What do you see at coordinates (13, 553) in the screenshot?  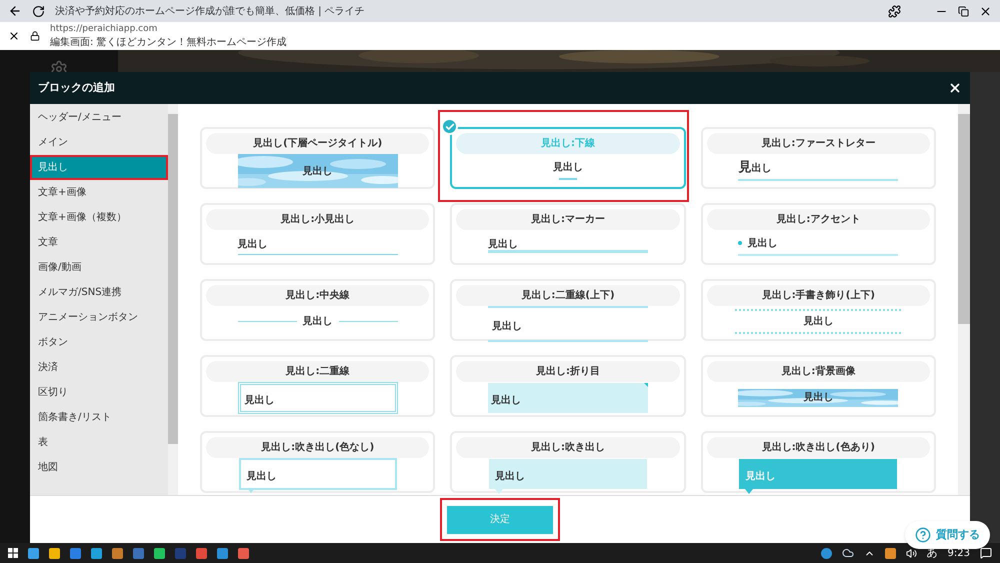 I see `windows-logo-icon` at bounding box center [13, 553].